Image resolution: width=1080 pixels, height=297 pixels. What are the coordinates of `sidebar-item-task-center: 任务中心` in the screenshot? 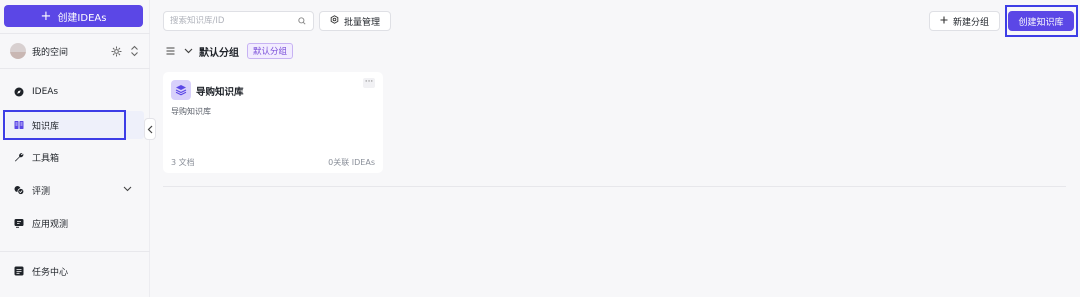 It's located at (75, 271).